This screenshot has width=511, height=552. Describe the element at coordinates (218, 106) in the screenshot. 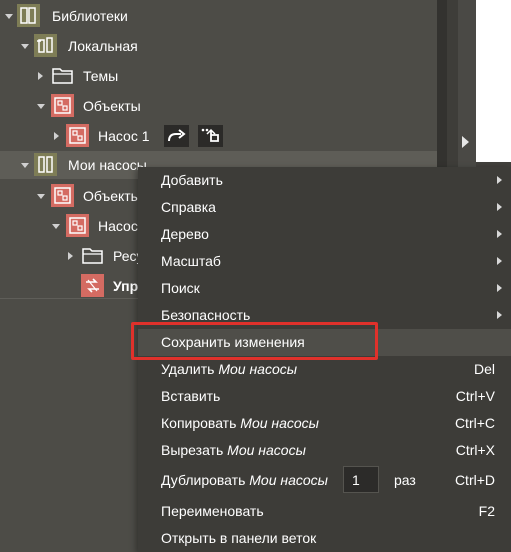

I see `tree-item-objects: Объекты` at that location.